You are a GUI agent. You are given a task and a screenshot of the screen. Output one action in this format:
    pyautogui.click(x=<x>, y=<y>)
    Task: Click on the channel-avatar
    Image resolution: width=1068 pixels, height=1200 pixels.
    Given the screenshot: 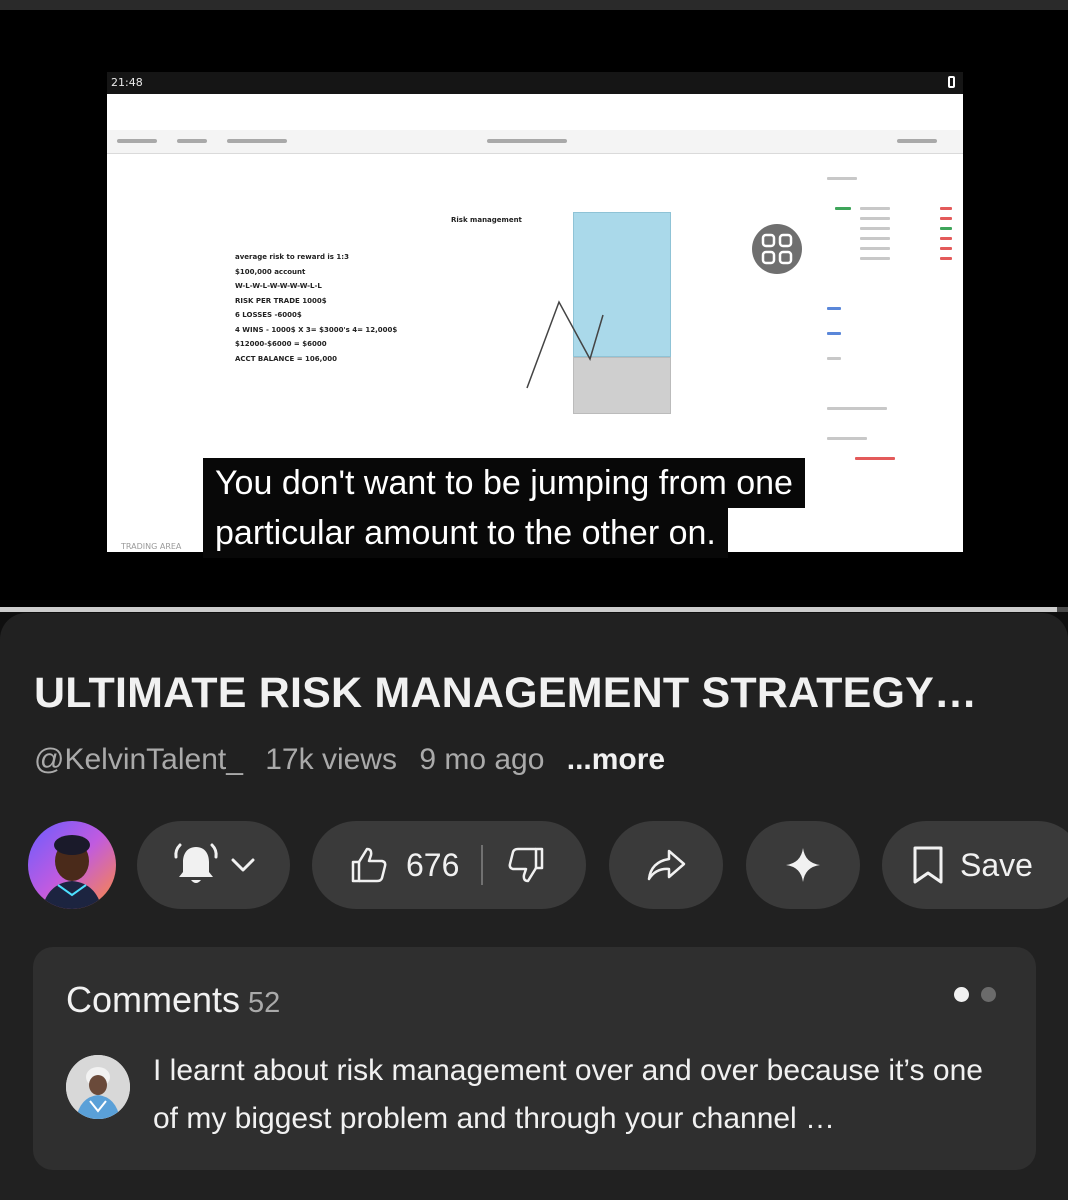 What is the action you would take?
    pyautogui.click(x=72, y=865)
    